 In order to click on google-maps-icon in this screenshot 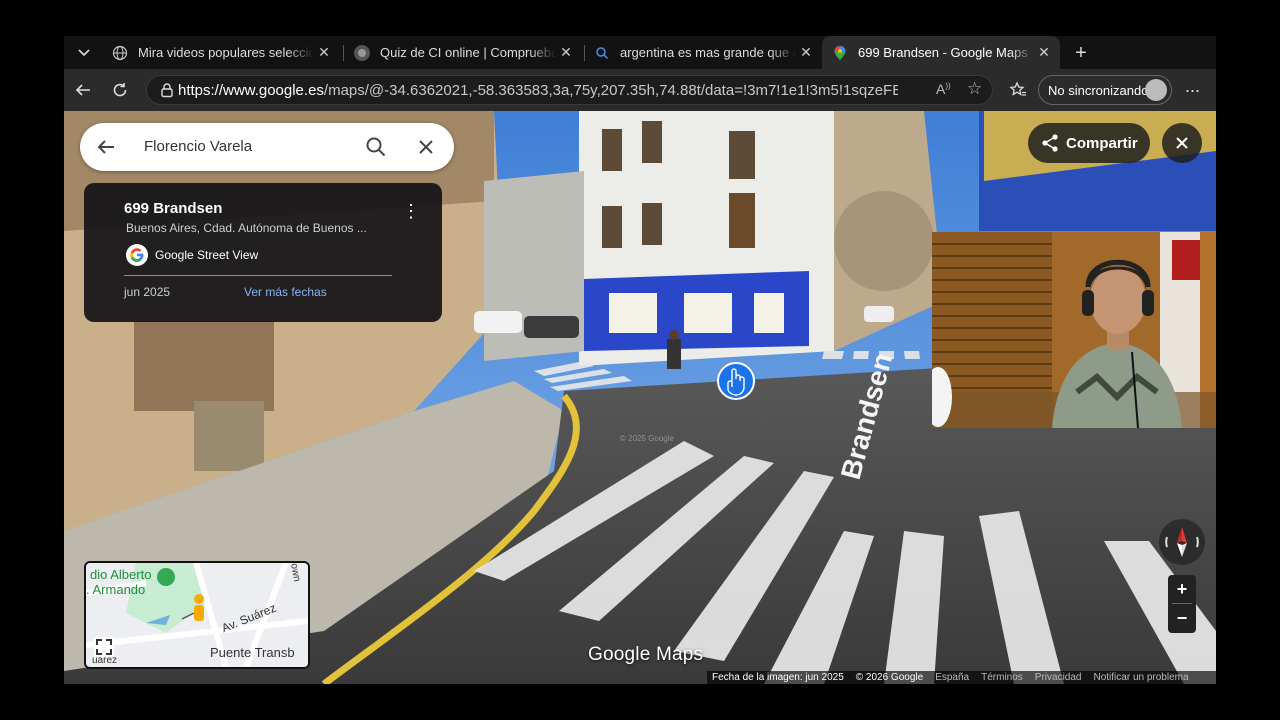, I will do `click(840, 53)`.